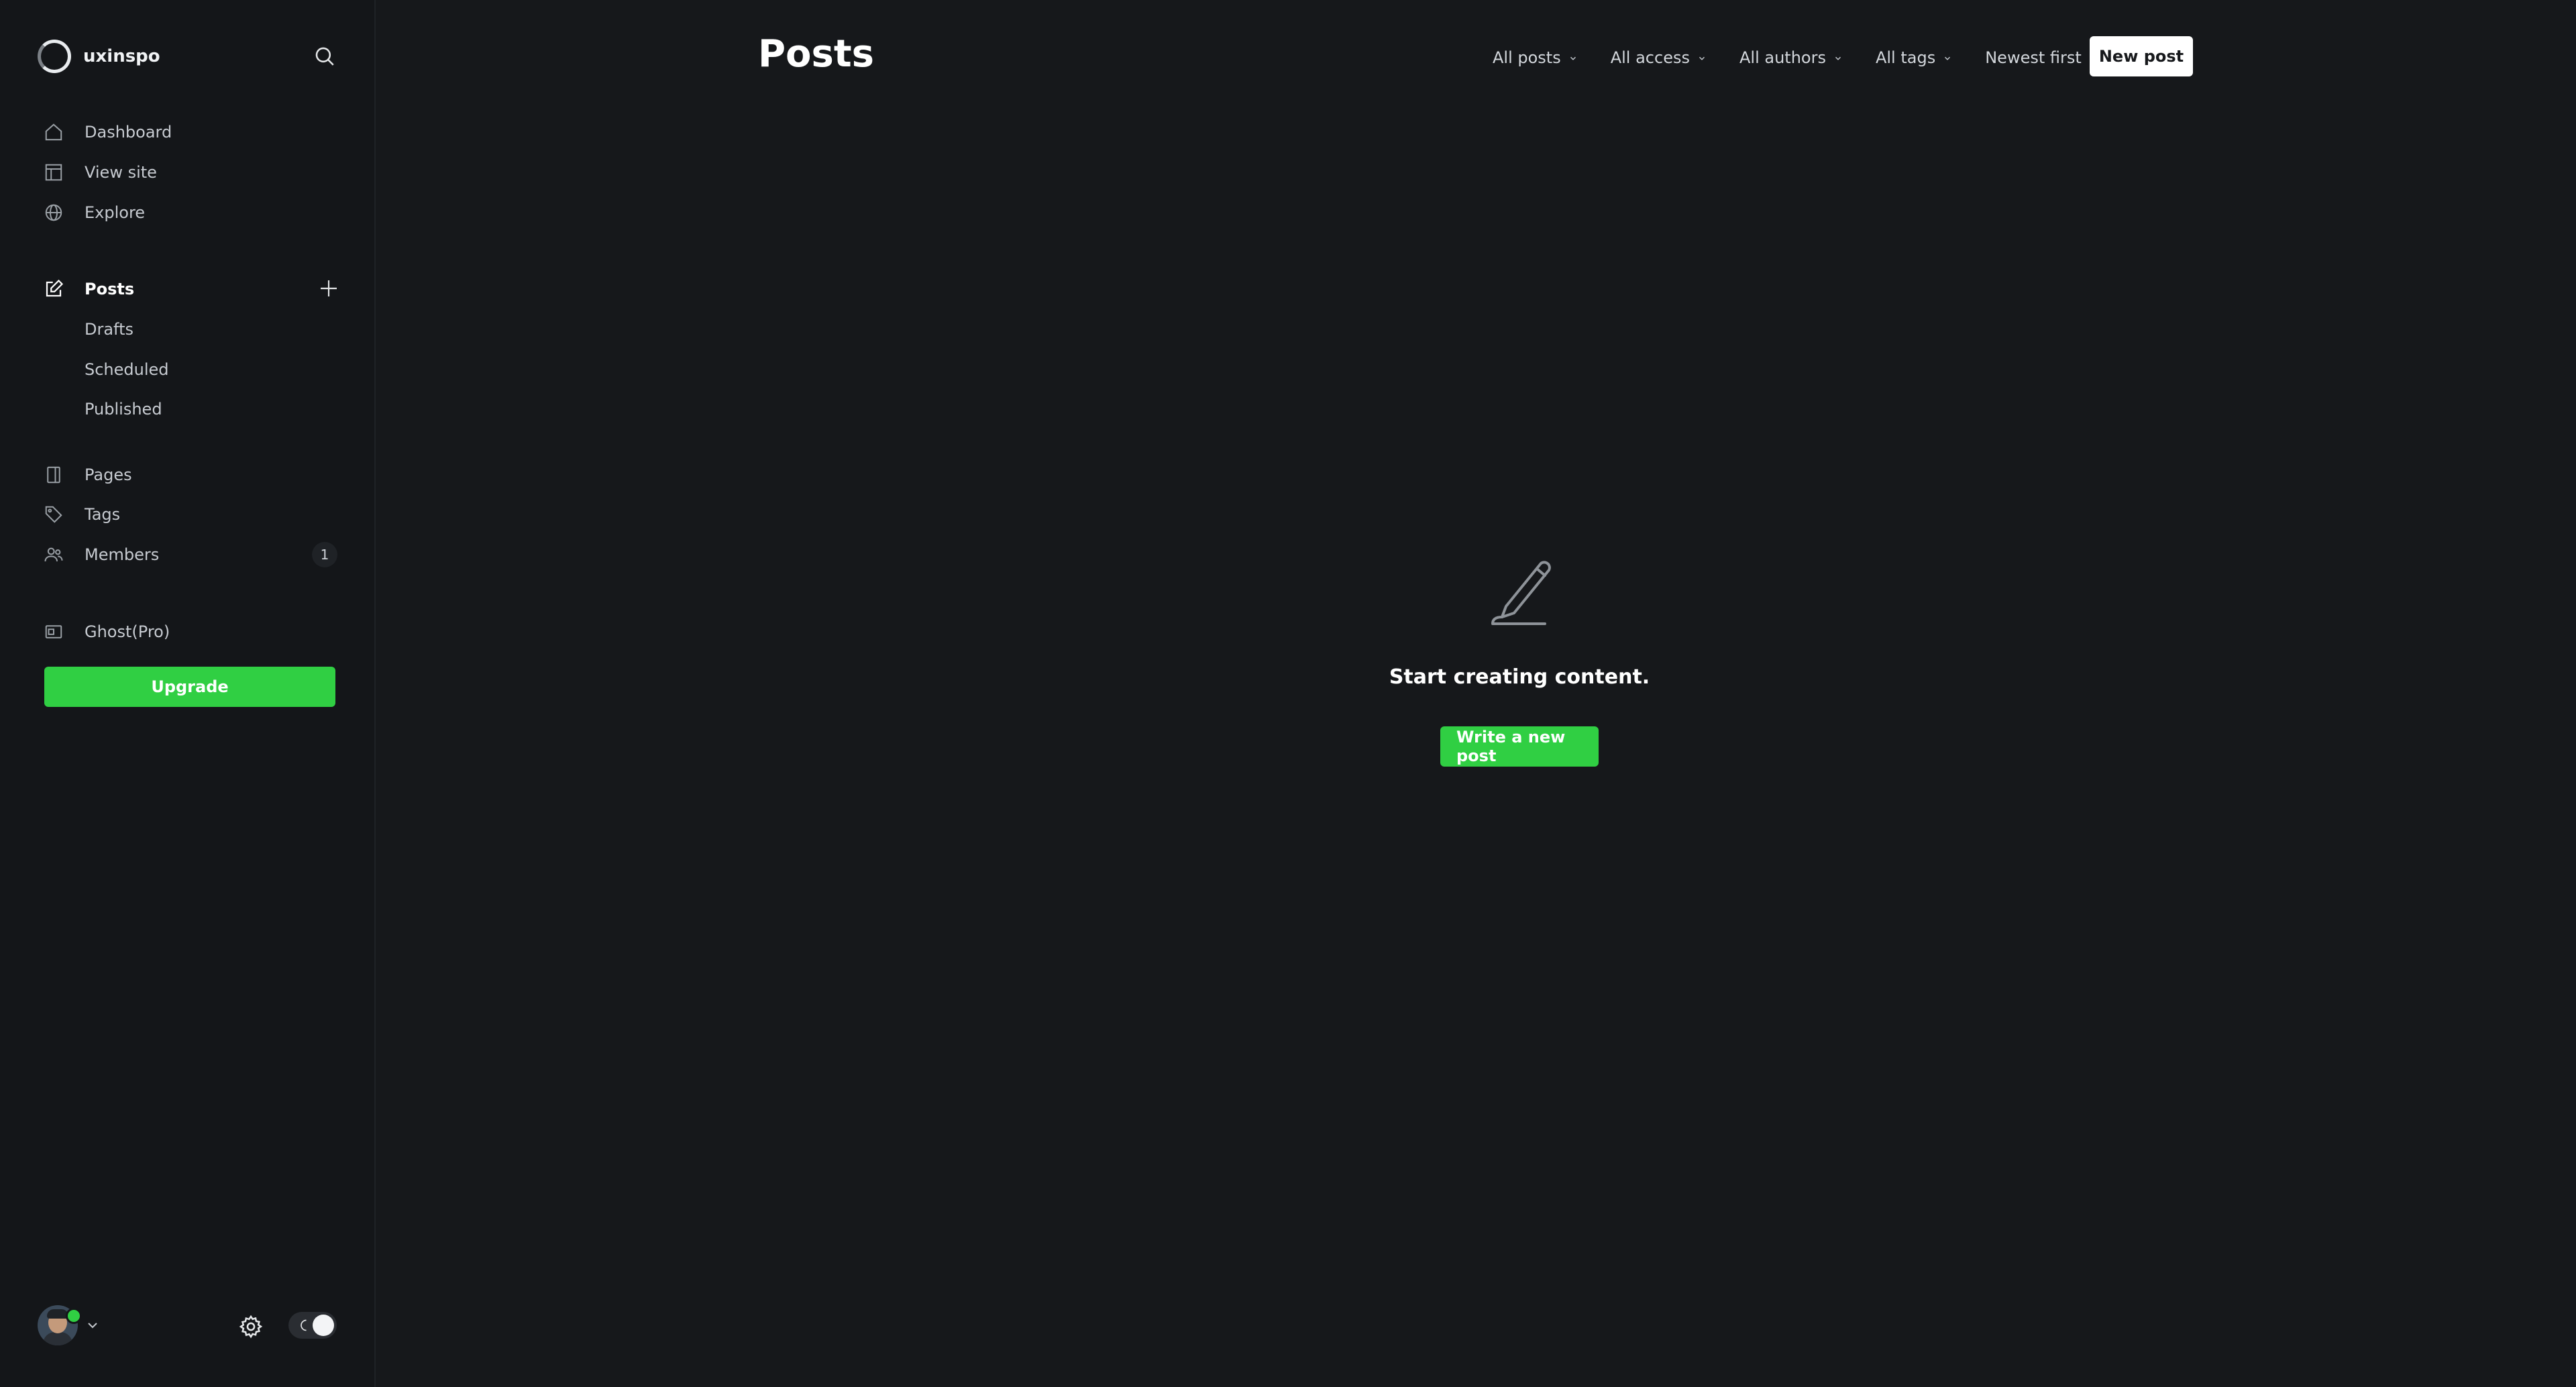 The height and width of the screenshot is (1387, 2576). What do you see at coordinates (128, 132) in the screenshot?
I see `sidebar-item-label: Dashboard` at bounding box center [128, 132].